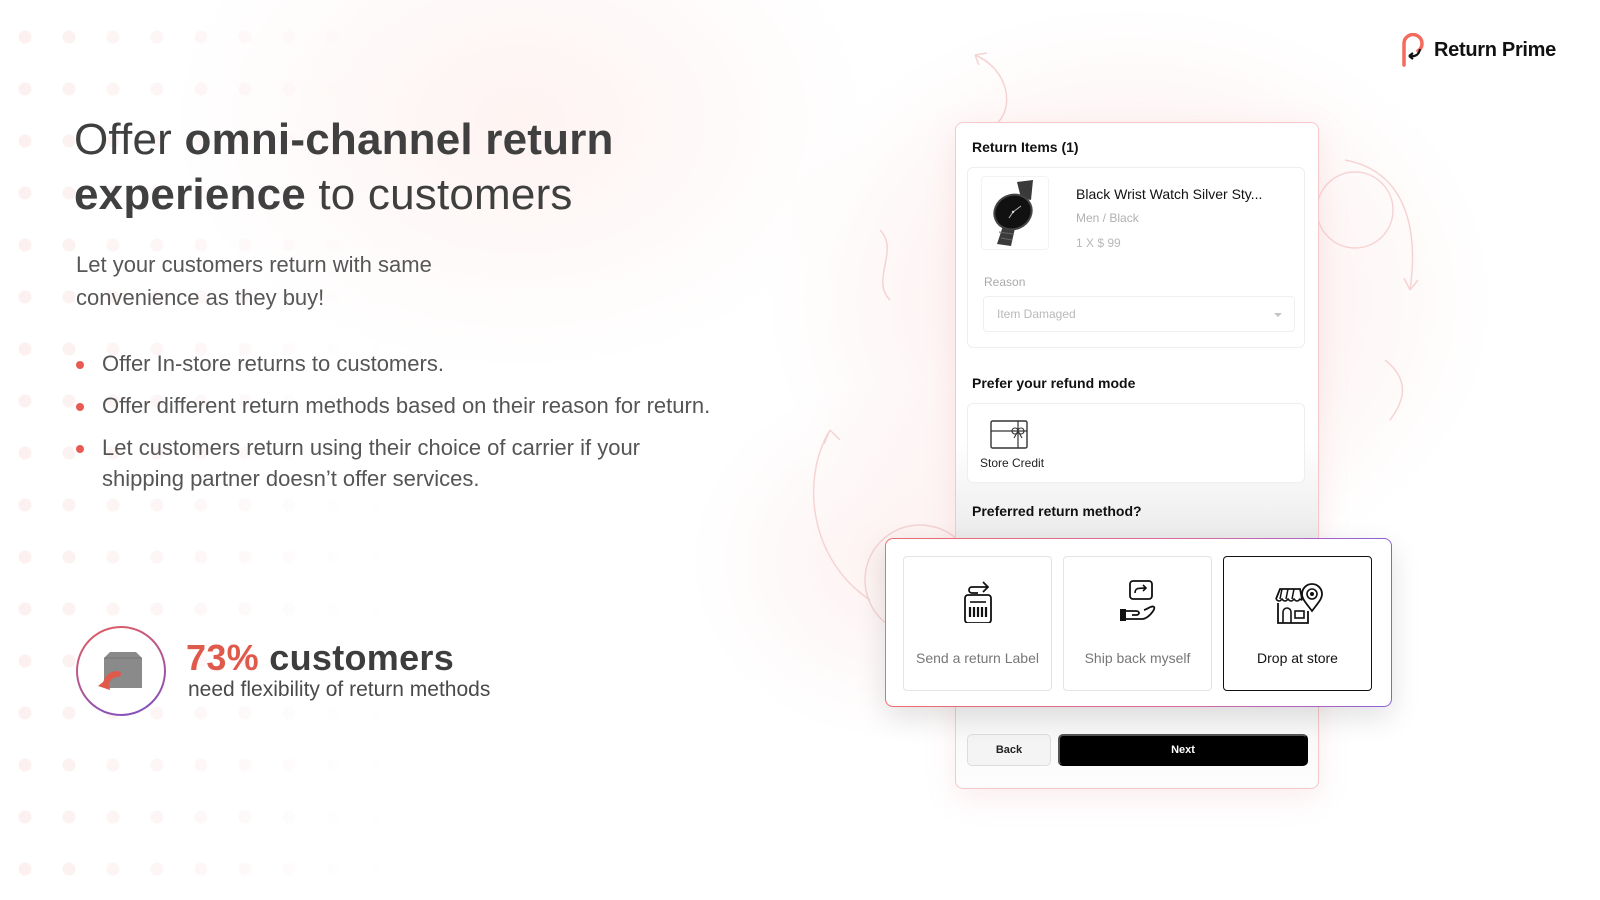 This screenshot has height=900, width=1600. I want to click on method-label: Send a return Label, so click(977, 658).